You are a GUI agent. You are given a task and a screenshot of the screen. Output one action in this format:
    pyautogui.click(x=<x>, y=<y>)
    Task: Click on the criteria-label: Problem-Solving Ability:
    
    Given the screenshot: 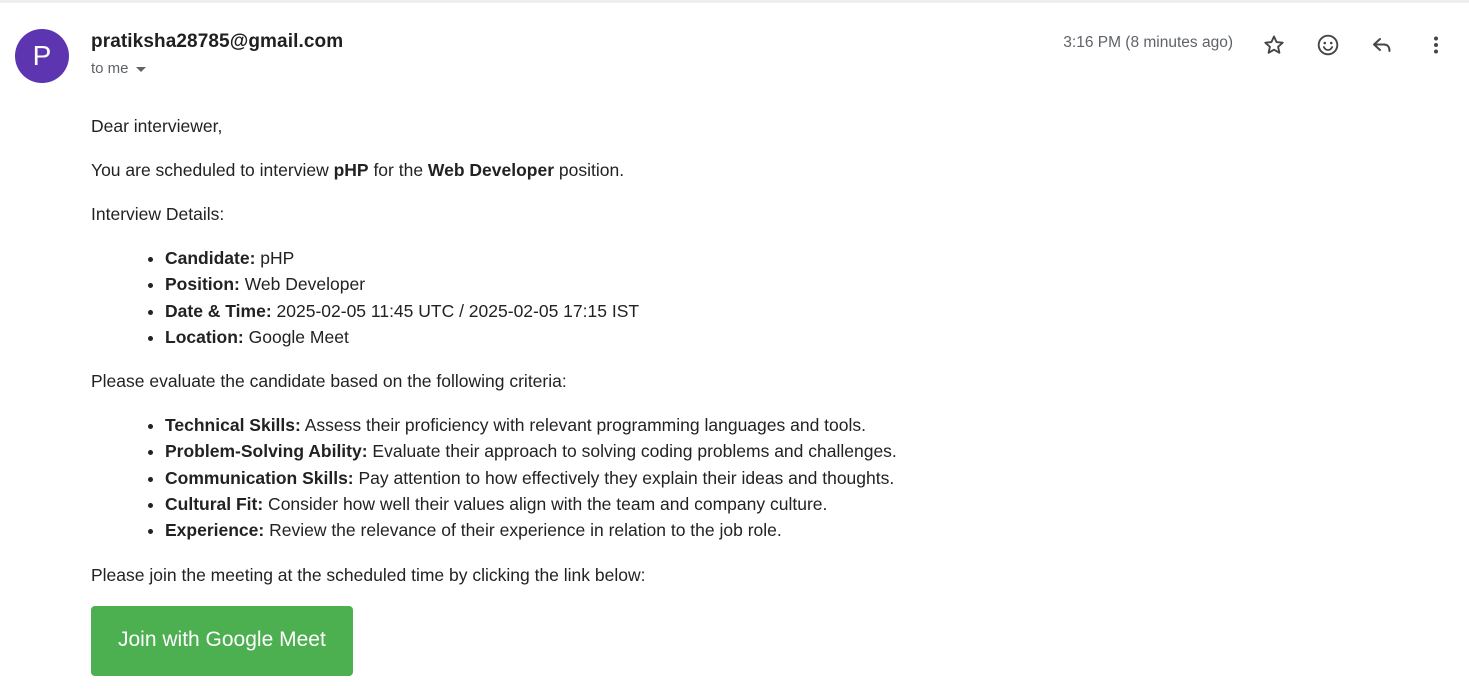 What is the action you would take?
    pyautogui.click(x=266, y=451)
    